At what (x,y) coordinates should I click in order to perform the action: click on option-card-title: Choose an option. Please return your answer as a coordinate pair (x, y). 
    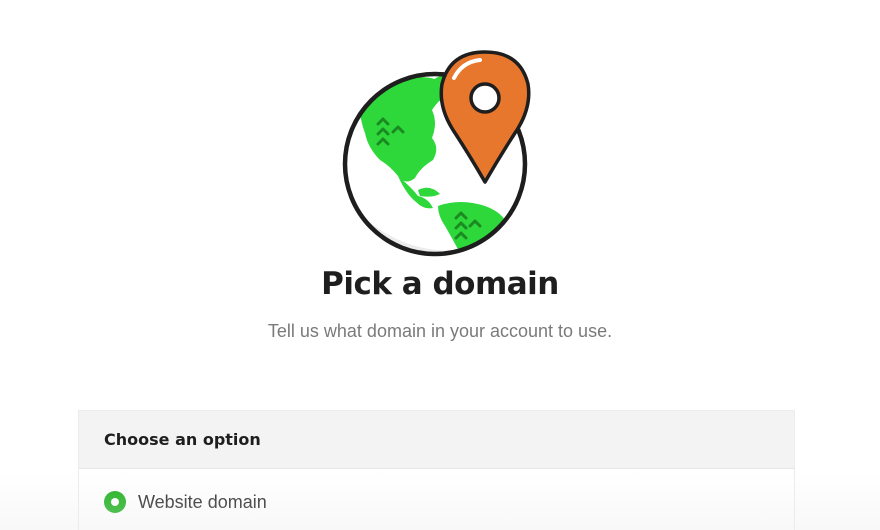
    Looking at the image, I should click on (182, 439).